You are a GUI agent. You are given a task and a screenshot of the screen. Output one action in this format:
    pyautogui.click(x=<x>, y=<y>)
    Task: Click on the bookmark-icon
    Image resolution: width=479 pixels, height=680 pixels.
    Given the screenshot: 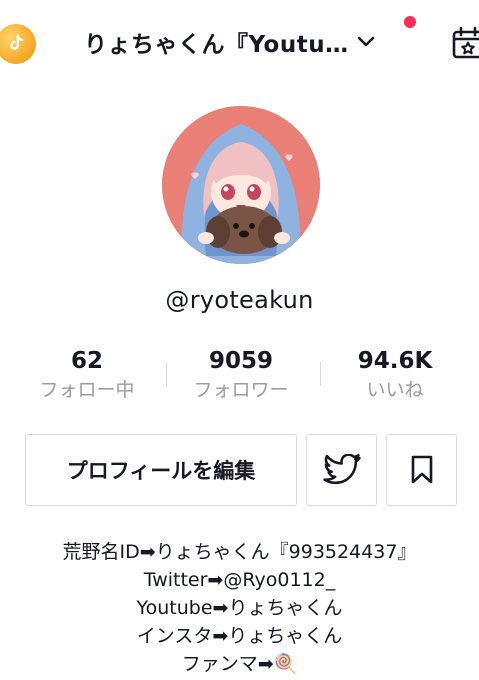 What is the action you would take?
    pyautogui.click(x=421, y=469)
    